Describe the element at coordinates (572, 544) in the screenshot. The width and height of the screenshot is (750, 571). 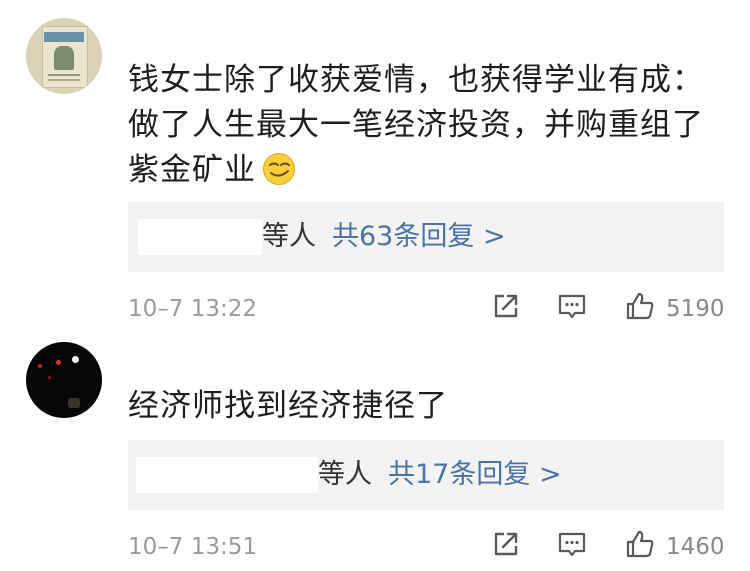
I see `comment-icon` at that location.